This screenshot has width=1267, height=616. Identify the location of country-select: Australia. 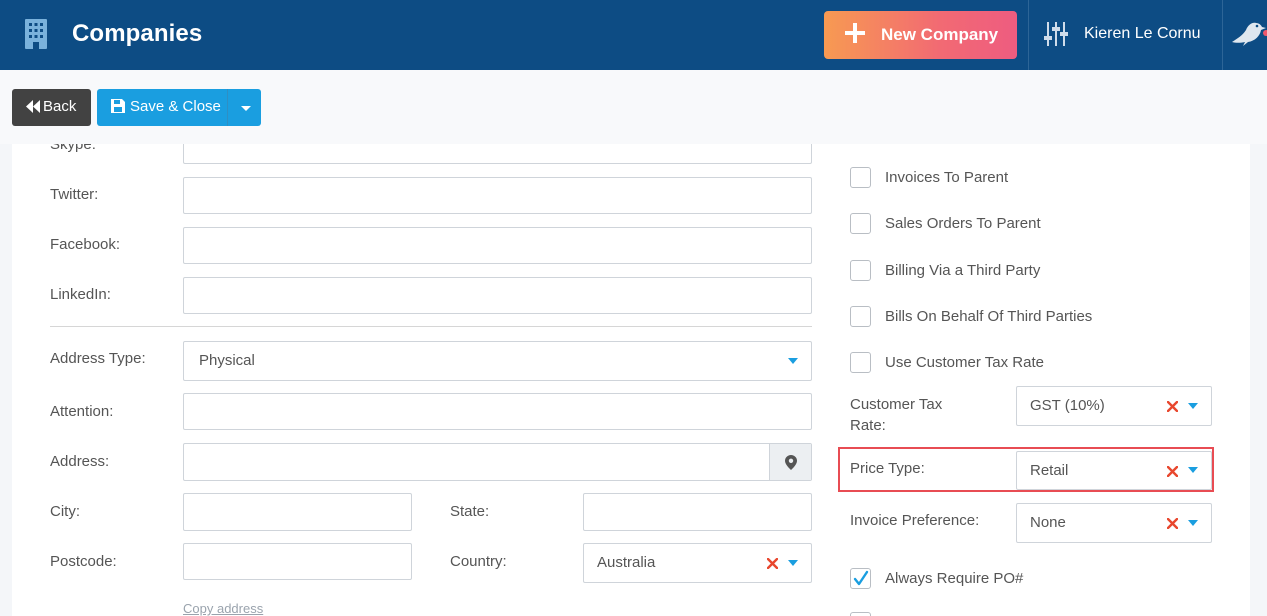
(697, 563).